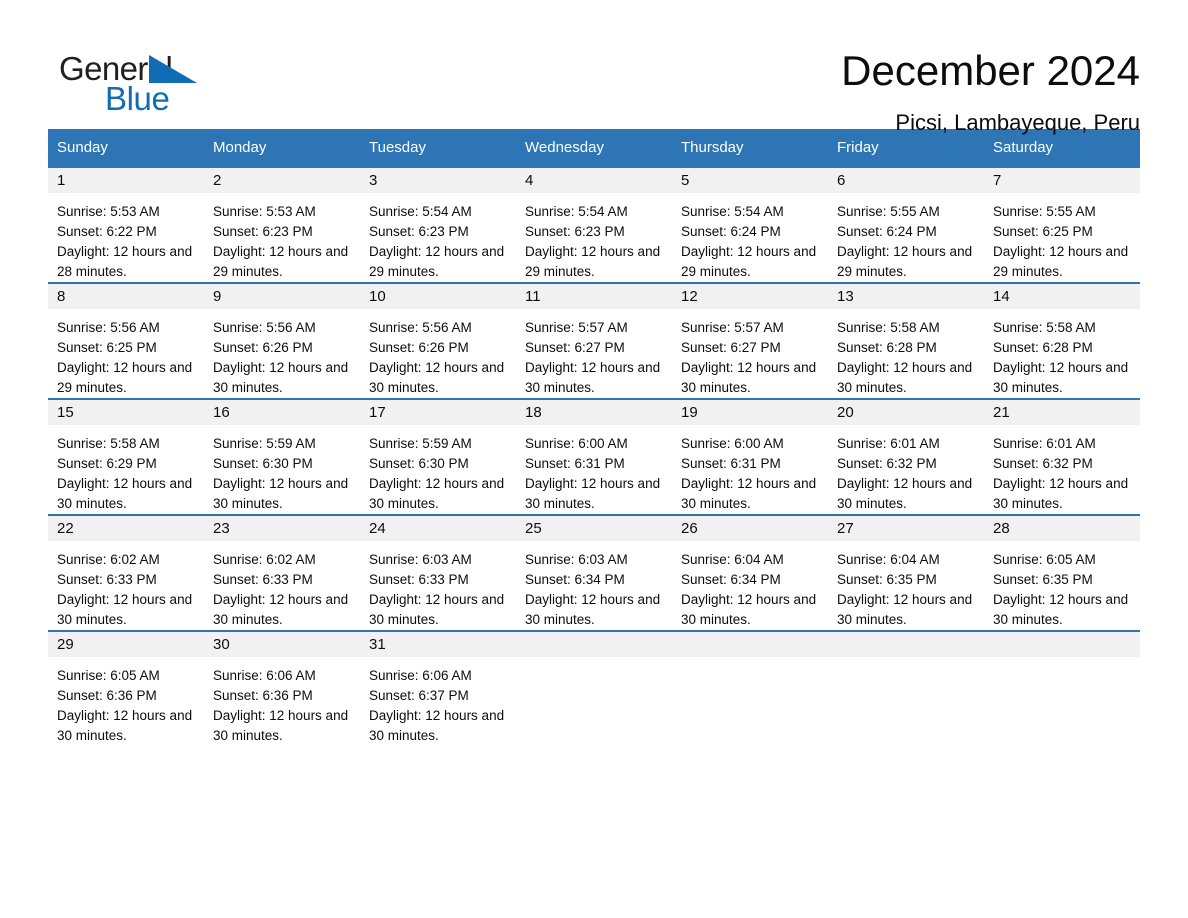  Describe the element at coordinates (419, 695) in the screenshot. I see `sunset-text: Sunset: 6:37 PM` at that location.